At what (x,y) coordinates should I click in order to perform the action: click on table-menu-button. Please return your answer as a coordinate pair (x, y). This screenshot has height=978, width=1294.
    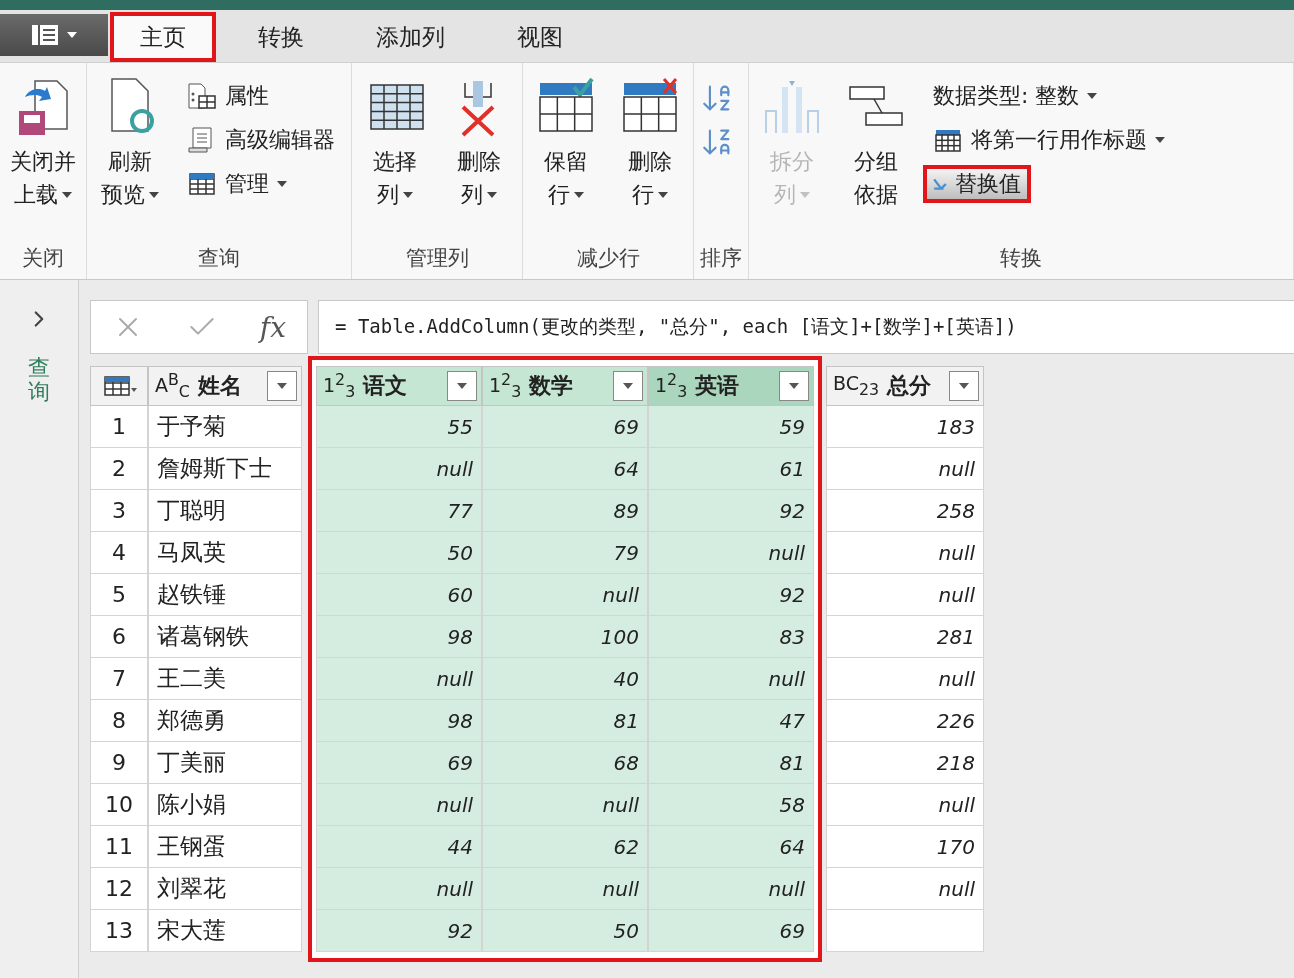
    Looking at the image, I should click on (119, 386).